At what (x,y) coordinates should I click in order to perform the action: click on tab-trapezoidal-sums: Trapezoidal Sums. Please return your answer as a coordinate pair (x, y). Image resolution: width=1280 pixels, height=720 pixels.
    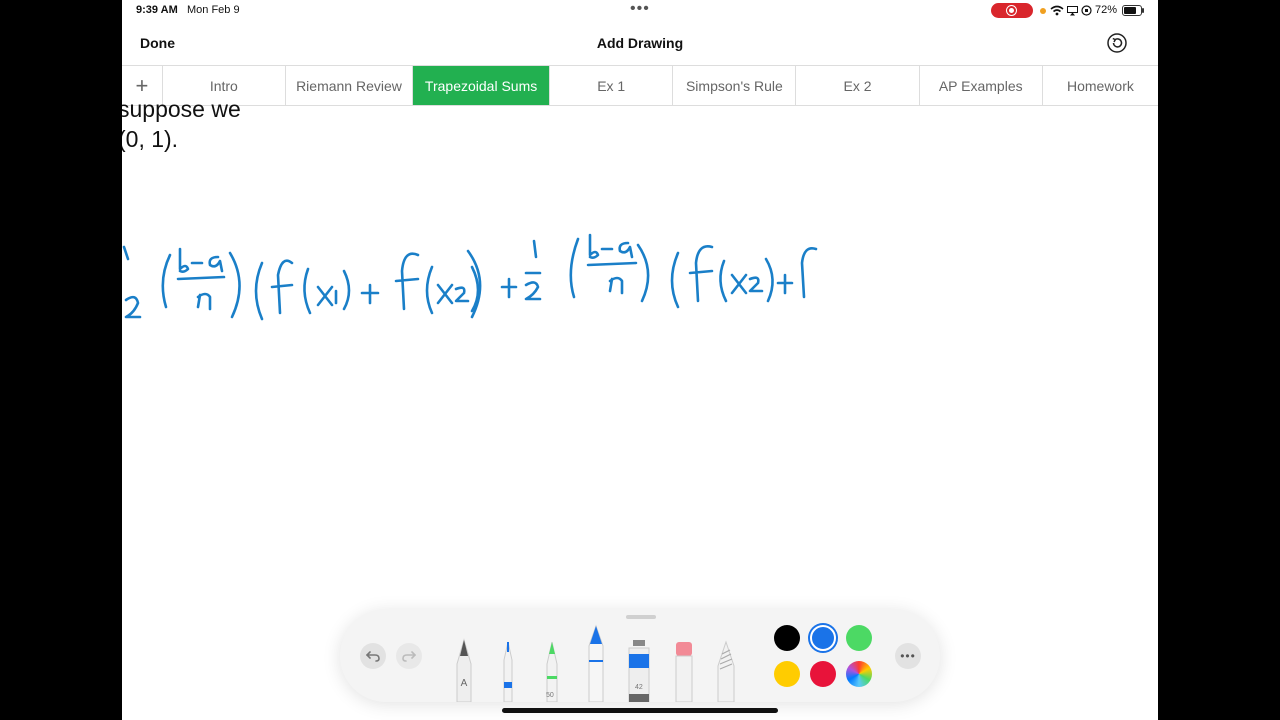
    Looking at the image, I should click on (482, 85).